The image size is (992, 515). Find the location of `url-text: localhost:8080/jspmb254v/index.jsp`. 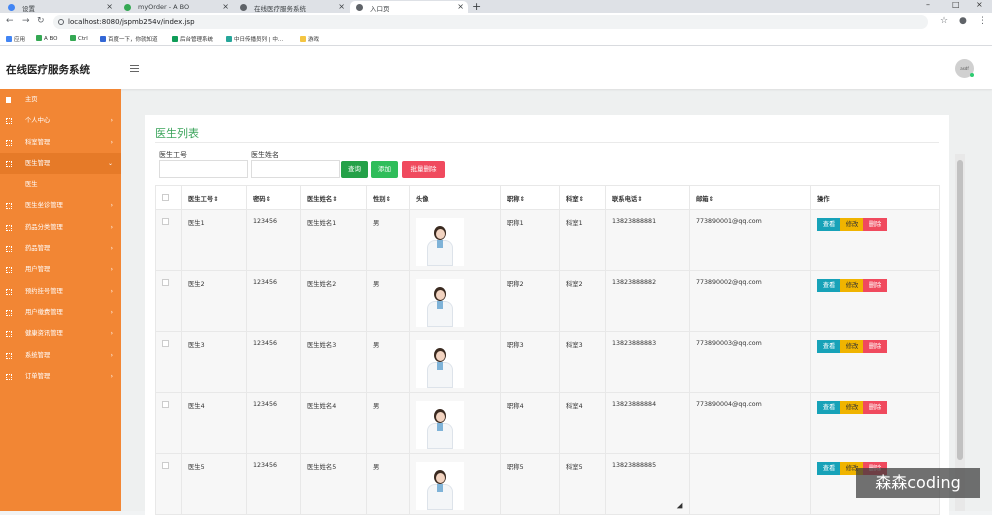

url-text: localhost:8080/jspmb254v/index.jsp is located at coordinates (131, 22).